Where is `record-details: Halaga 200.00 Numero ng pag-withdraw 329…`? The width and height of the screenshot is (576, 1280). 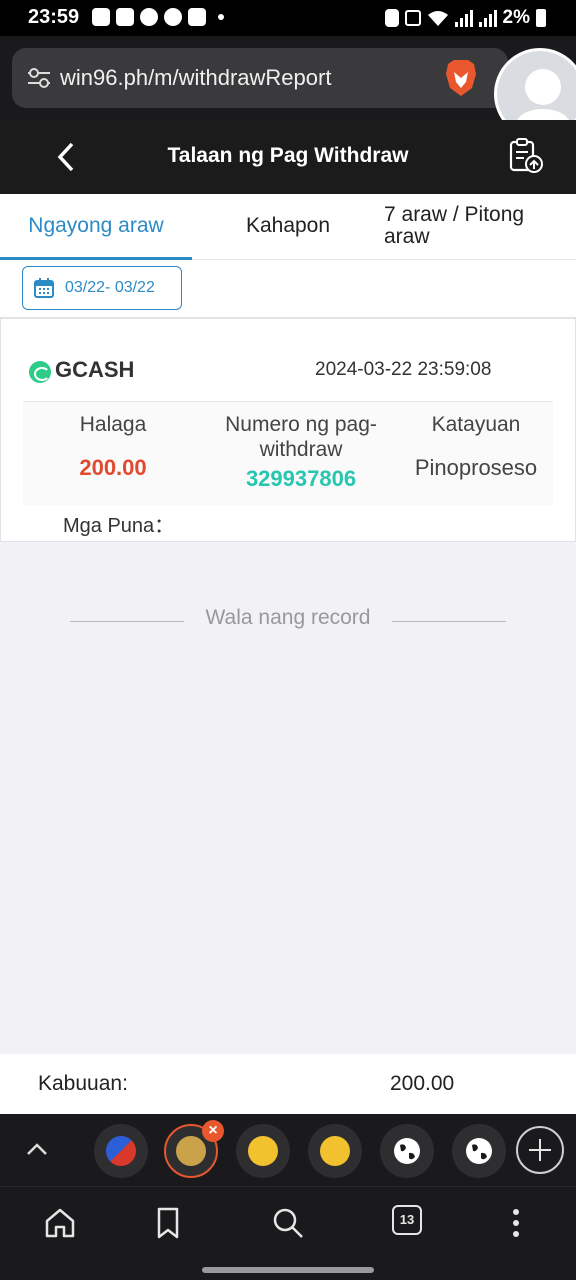 record-details: Halaga 200.00 Numero ng pag-withdraw 329… is located at coordinates (288, 453).